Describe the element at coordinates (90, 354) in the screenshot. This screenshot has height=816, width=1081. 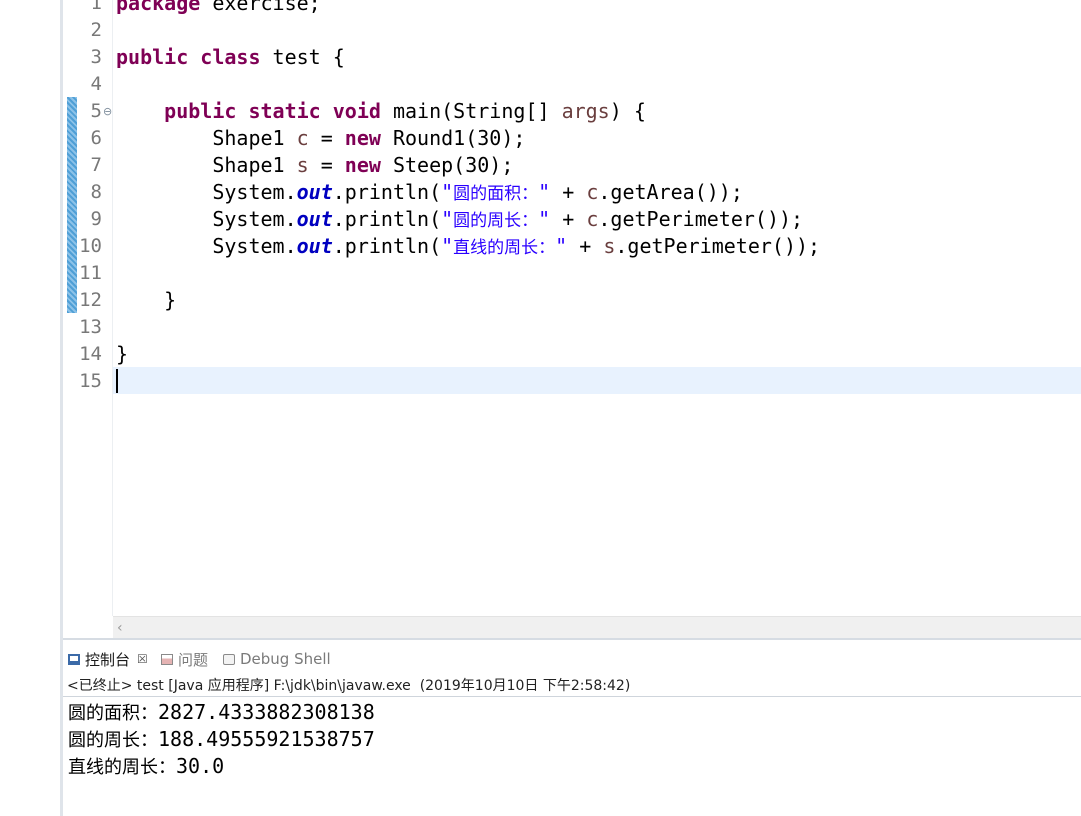
I see `line-number: 14` at that location.